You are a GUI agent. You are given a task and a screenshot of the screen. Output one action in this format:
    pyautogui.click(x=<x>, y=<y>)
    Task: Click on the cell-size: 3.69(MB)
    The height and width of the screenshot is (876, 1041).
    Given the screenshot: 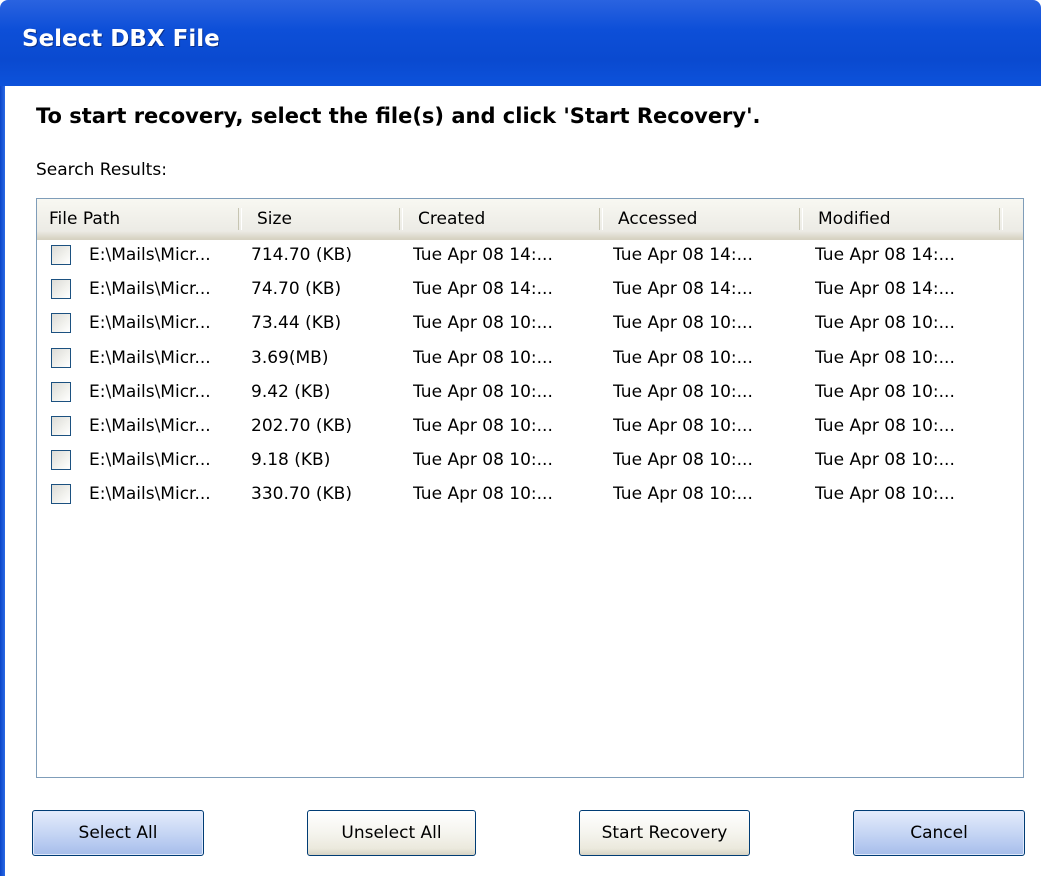 What is the action you would take?
    pyautogui.click(x=290, y=357)
    